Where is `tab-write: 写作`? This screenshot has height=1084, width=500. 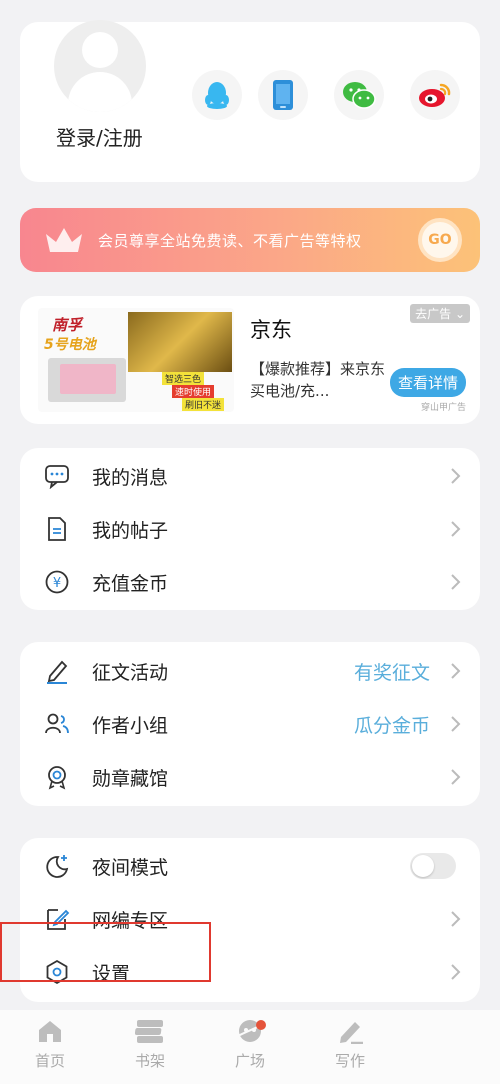
tab-write: 写作 is located at coordinates (350, 1048).